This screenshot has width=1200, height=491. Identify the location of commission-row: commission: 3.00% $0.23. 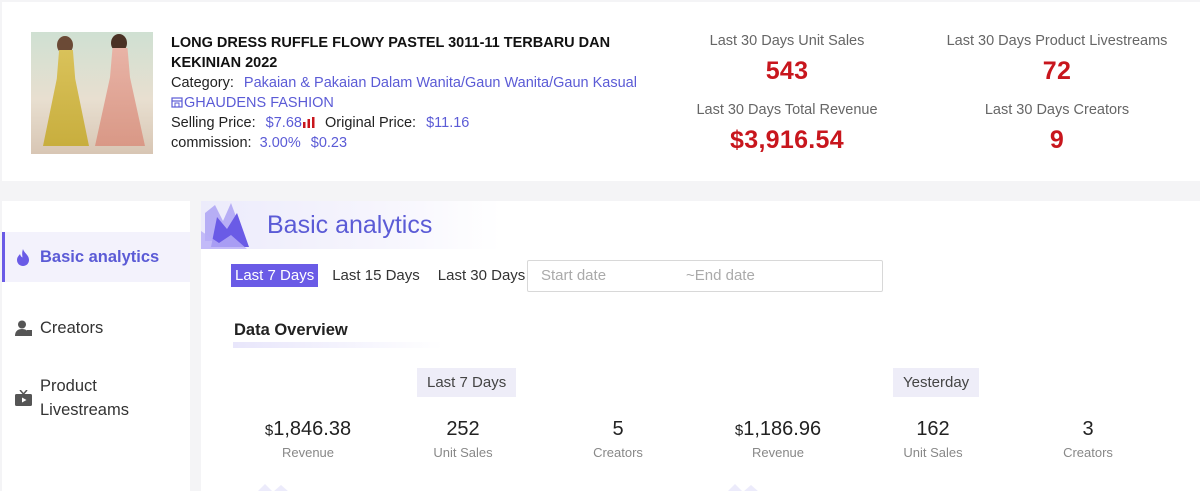
(406, 143).